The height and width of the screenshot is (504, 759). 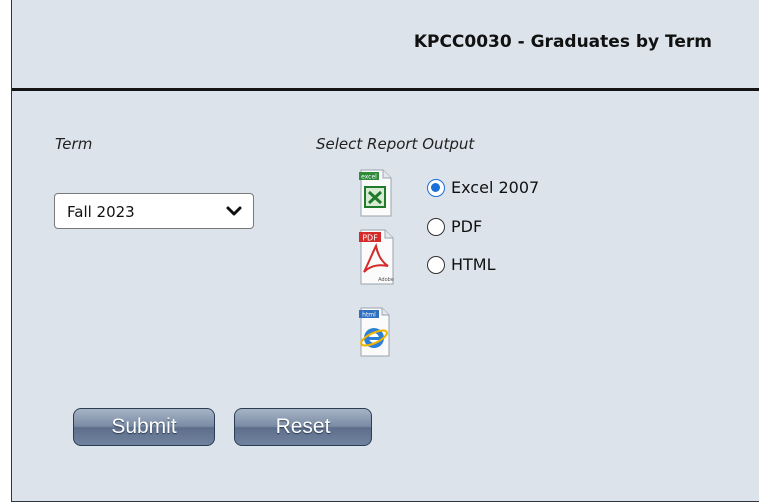 What do you see at coordinates (395, 144) in the screenshot?
I see `output-label: Select Report Output` at bounding box center [395, 144].